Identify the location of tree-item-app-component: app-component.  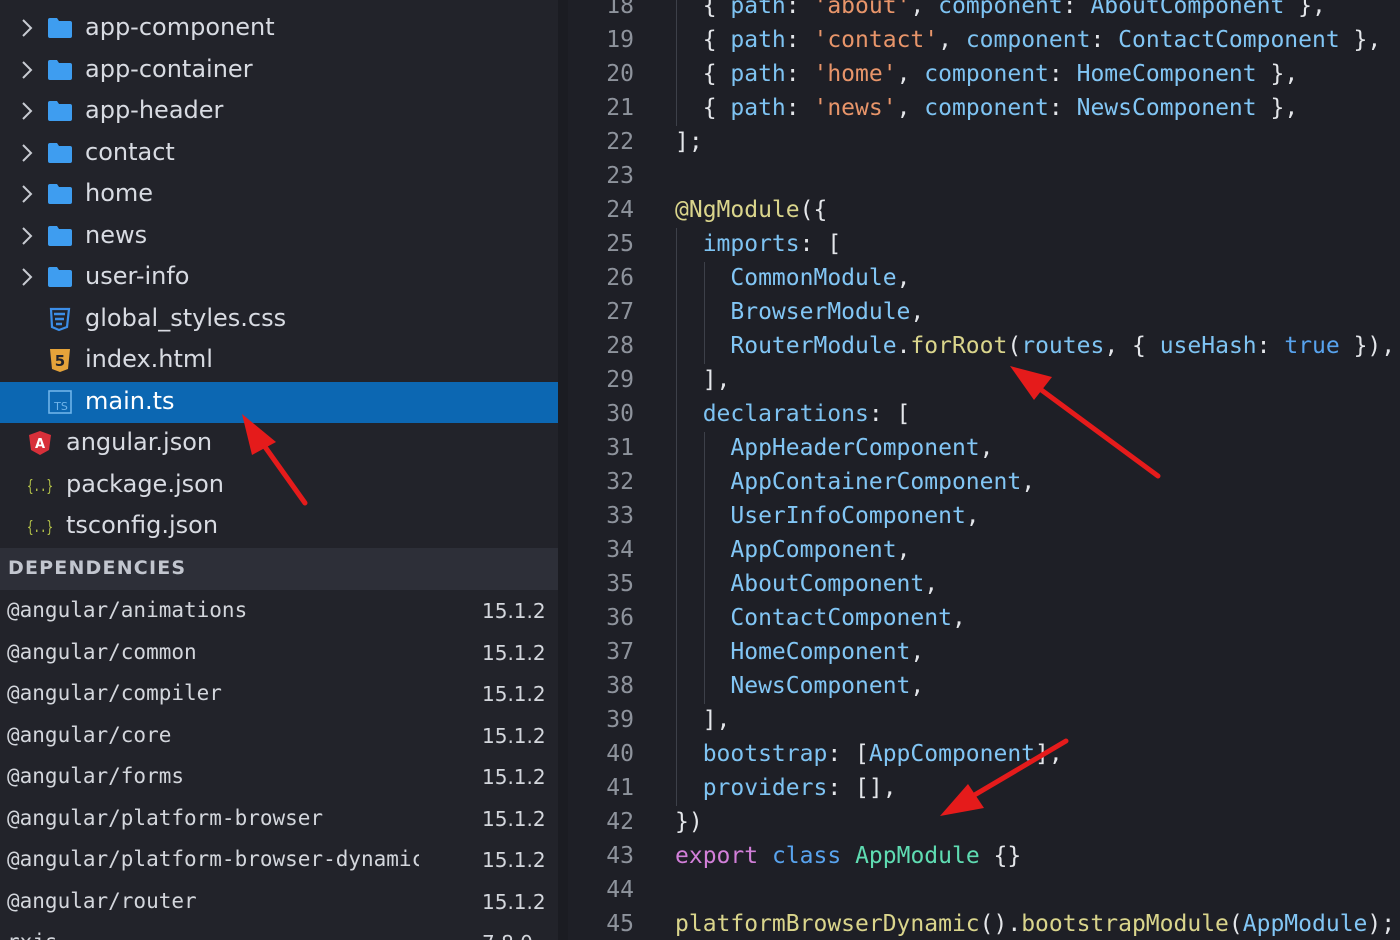
(279, 28).